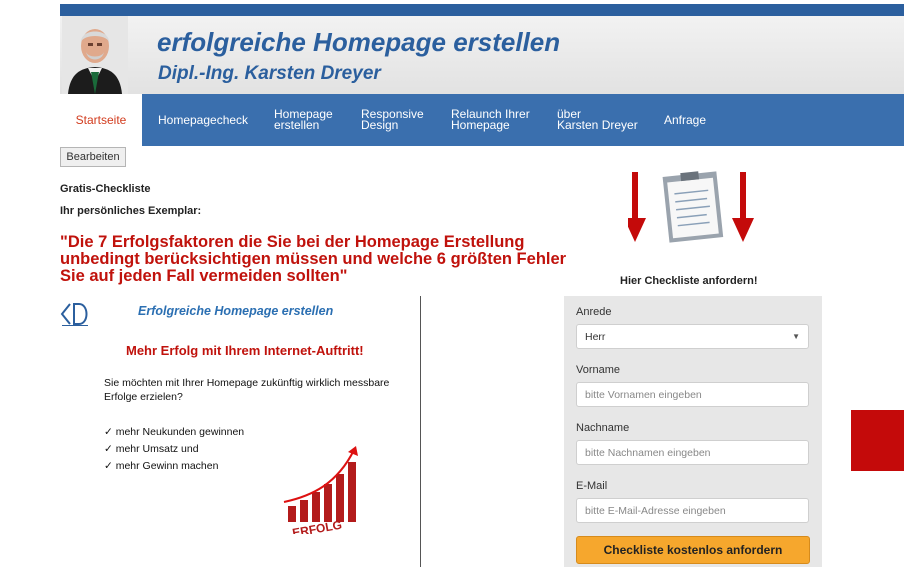  I want to click on benefit-item: mehr Umsatz und, so click(174, 449).